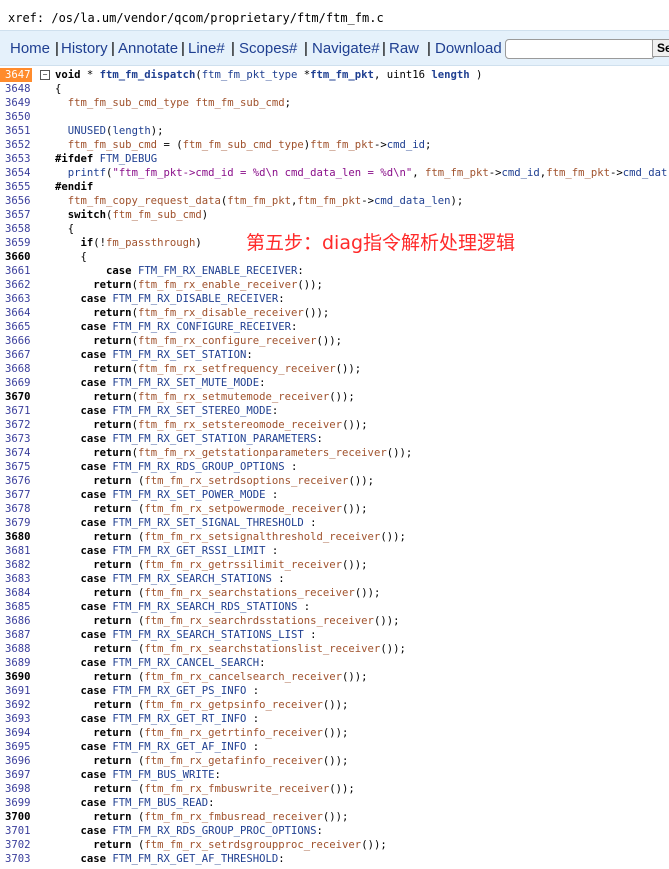  Describe the element at coordinates (170, 747) in the screenshot. I see `code-text: case FTM_FM_RX_GET_AF_INFO :` at that location.